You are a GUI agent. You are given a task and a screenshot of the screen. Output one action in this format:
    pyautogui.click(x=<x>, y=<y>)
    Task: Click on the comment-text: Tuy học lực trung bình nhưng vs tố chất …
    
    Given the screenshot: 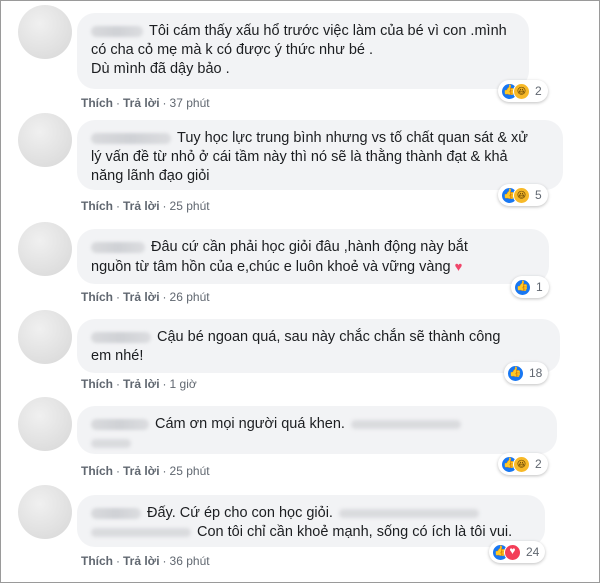 What is the action you would take?
    pyautogui.click(x=352, y=138)
    